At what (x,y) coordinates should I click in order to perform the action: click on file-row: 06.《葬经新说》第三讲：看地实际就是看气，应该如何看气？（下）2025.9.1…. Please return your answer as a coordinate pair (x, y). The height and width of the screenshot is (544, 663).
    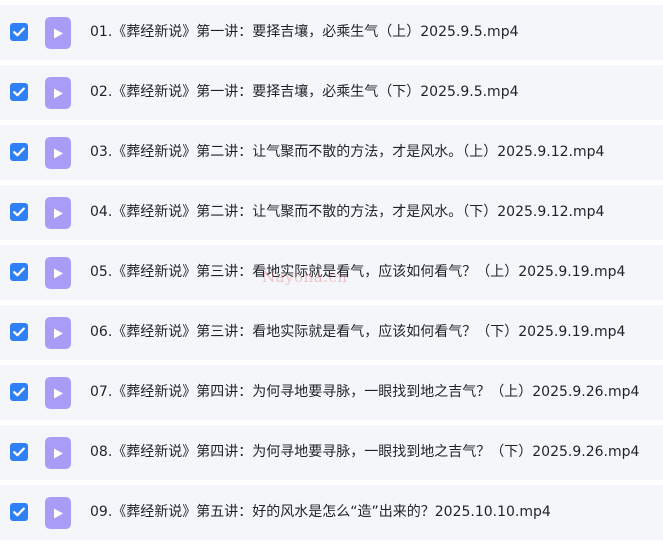
    Looking at the image, I should click on (331, 332).